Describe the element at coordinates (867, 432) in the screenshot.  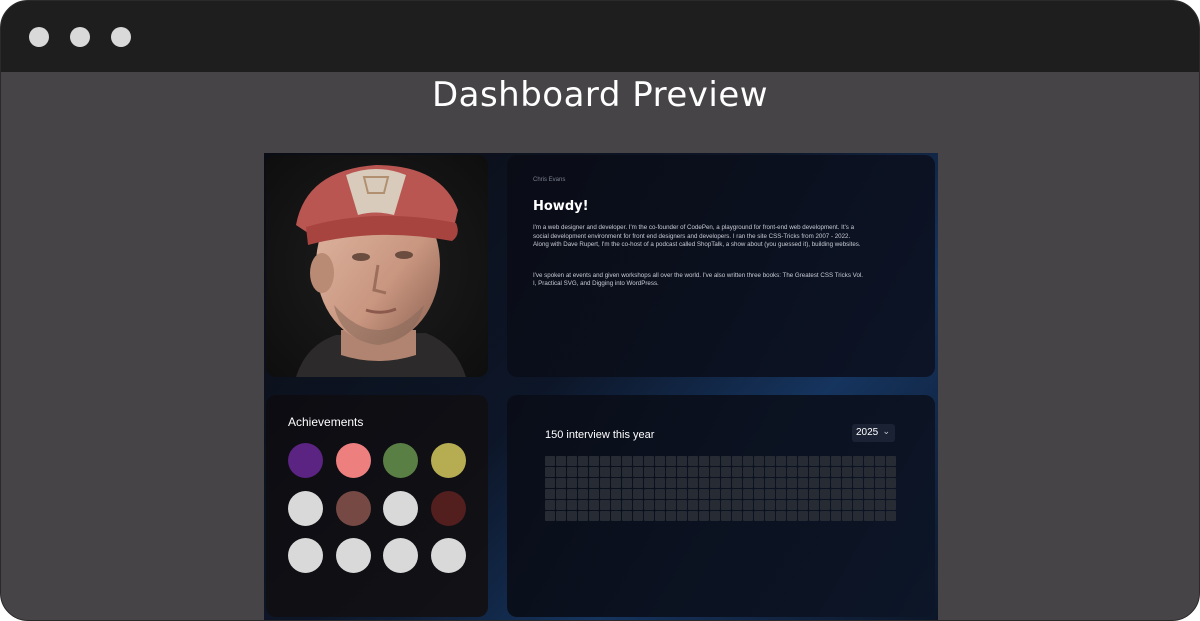
I see `year-select-value: 2025` at that location.